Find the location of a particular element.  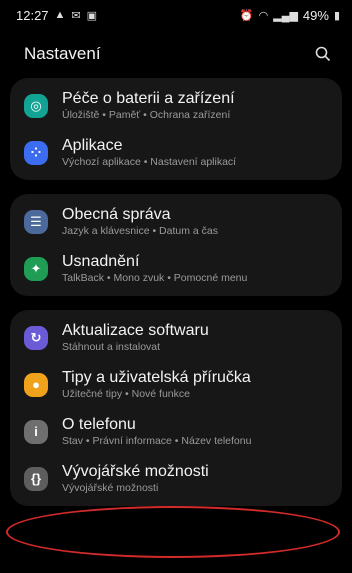

search-icon is located at coordinates (323, 54).